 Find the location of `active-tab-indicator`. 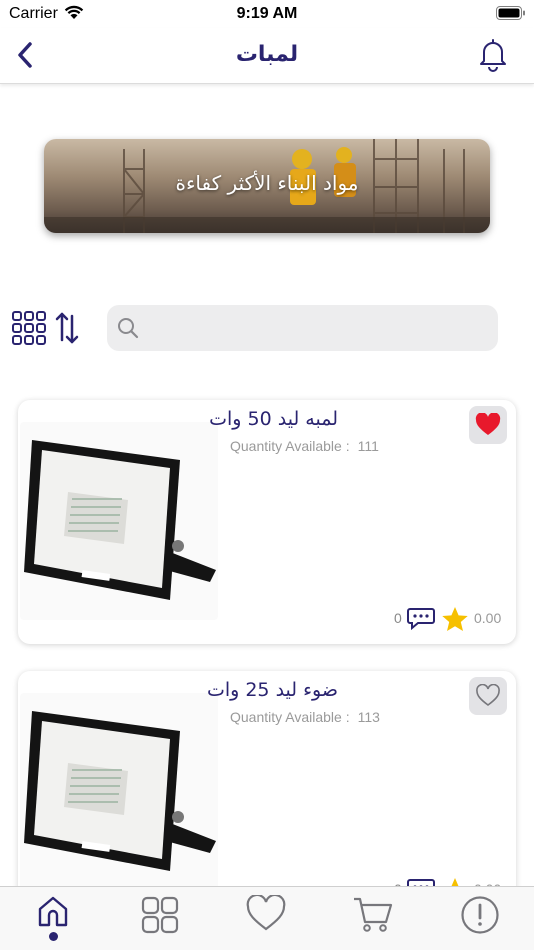

active-tab-indicator is located at coordinates (53, 936).